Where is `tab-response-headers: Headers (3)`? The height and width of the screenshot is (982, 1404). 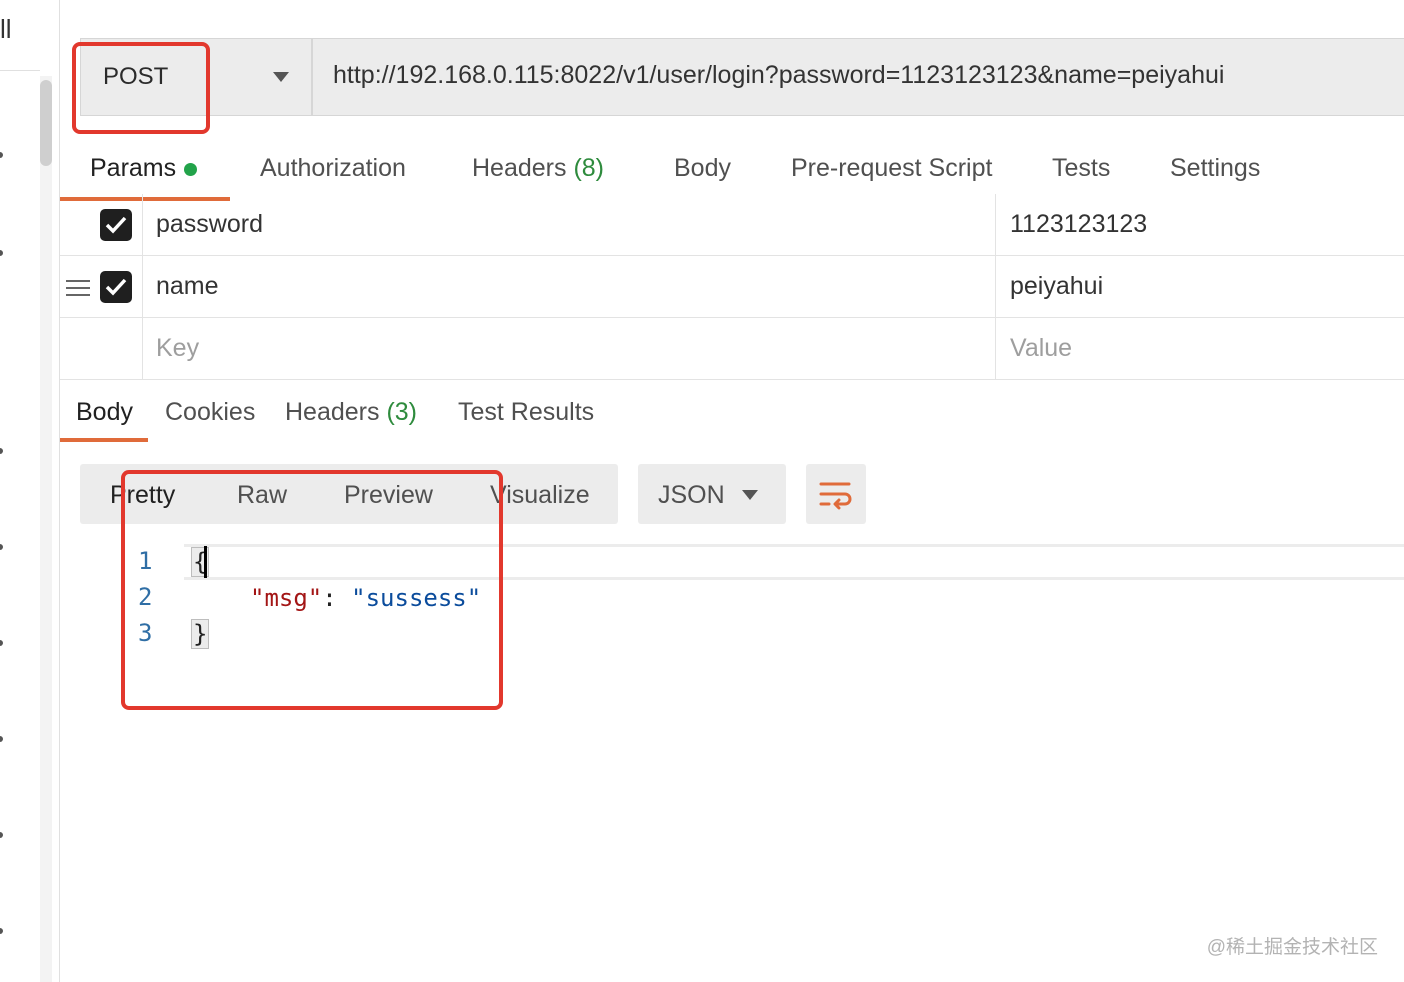 tab-response-headers: Headers (3) is located at coordinates (351, 412).